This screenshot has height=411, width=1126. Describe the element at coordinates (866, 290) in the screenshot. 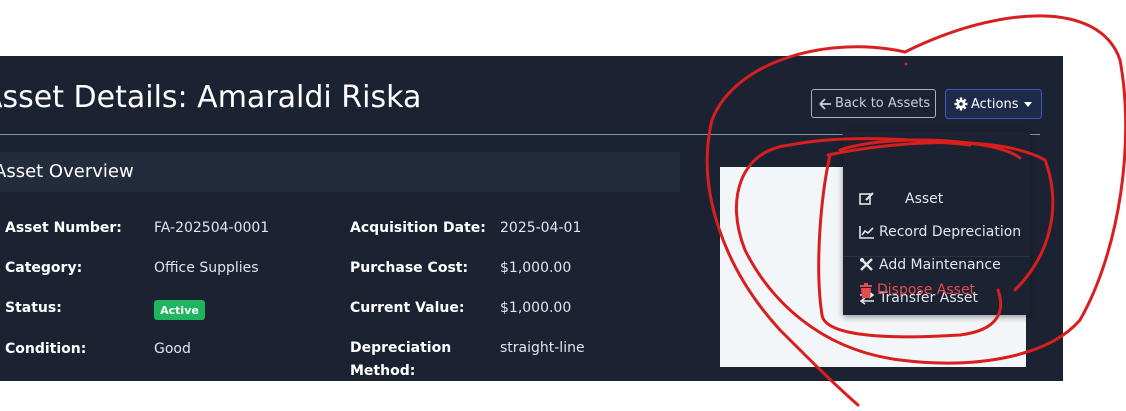

I see `trash-icon` at that location.